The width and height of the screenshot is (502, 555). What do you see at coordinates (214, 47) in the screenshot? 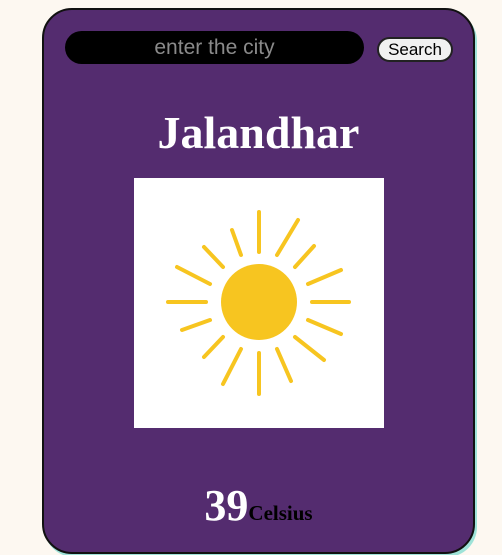
I see `city-search-input` at bounding box center [214, 47].